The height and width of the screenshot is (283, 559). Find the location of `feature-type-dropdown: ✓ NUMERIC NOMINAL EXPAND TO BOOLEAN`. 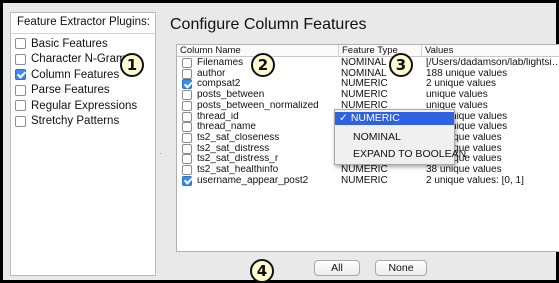

feature-type-dropdown: ✓ NUMERIC NOMINAL EXPAND TO BOOLEAN is located at coordinates (400, 137).